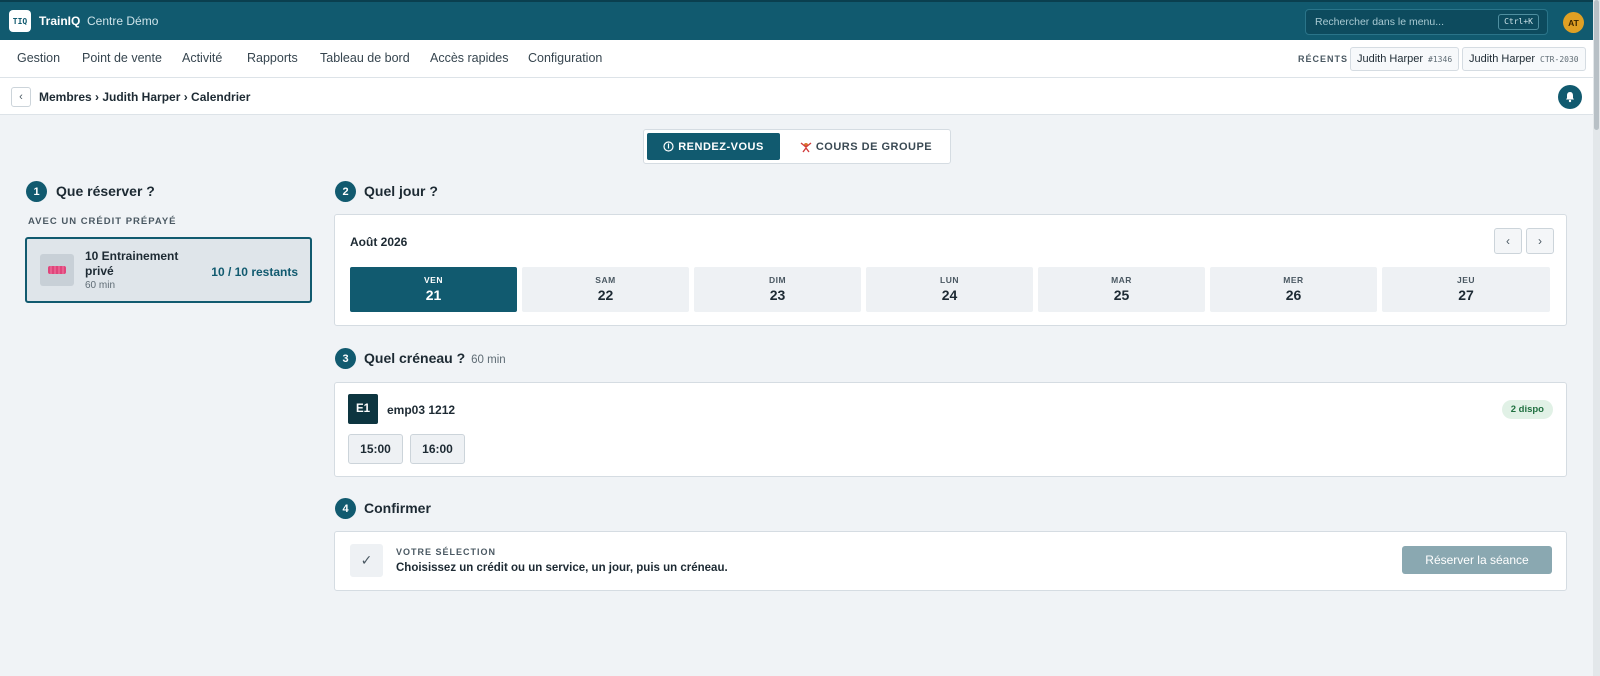 The height and width of the screenshot is (676, 1600). What do you see at coordinates (1293, 280) in the screenshot?
I see `day-of-week: MER` at bounding box center [1293, 280].